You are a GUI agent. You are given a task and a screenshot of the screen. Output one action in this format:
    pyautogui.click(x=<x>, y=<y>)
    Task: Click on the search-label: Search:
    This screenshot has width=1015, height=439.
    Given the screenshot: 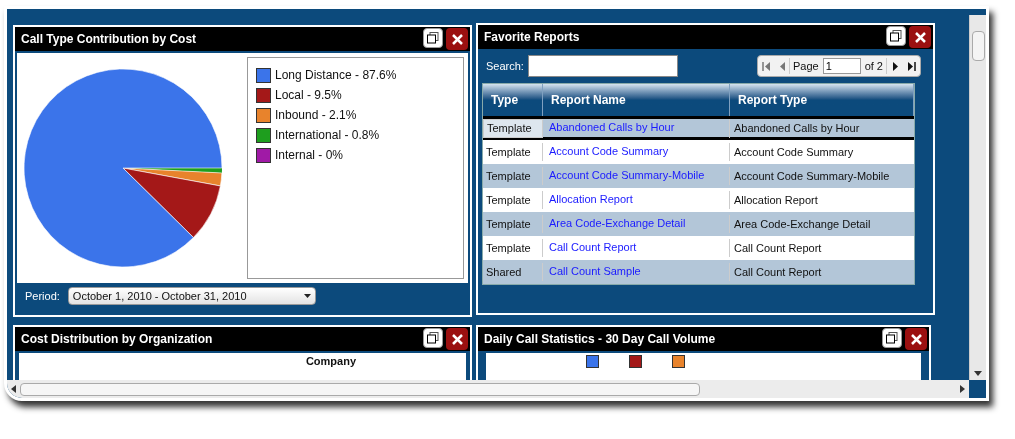 What is the action you would take?
    pyautogui.click(x=505, y=66)
    